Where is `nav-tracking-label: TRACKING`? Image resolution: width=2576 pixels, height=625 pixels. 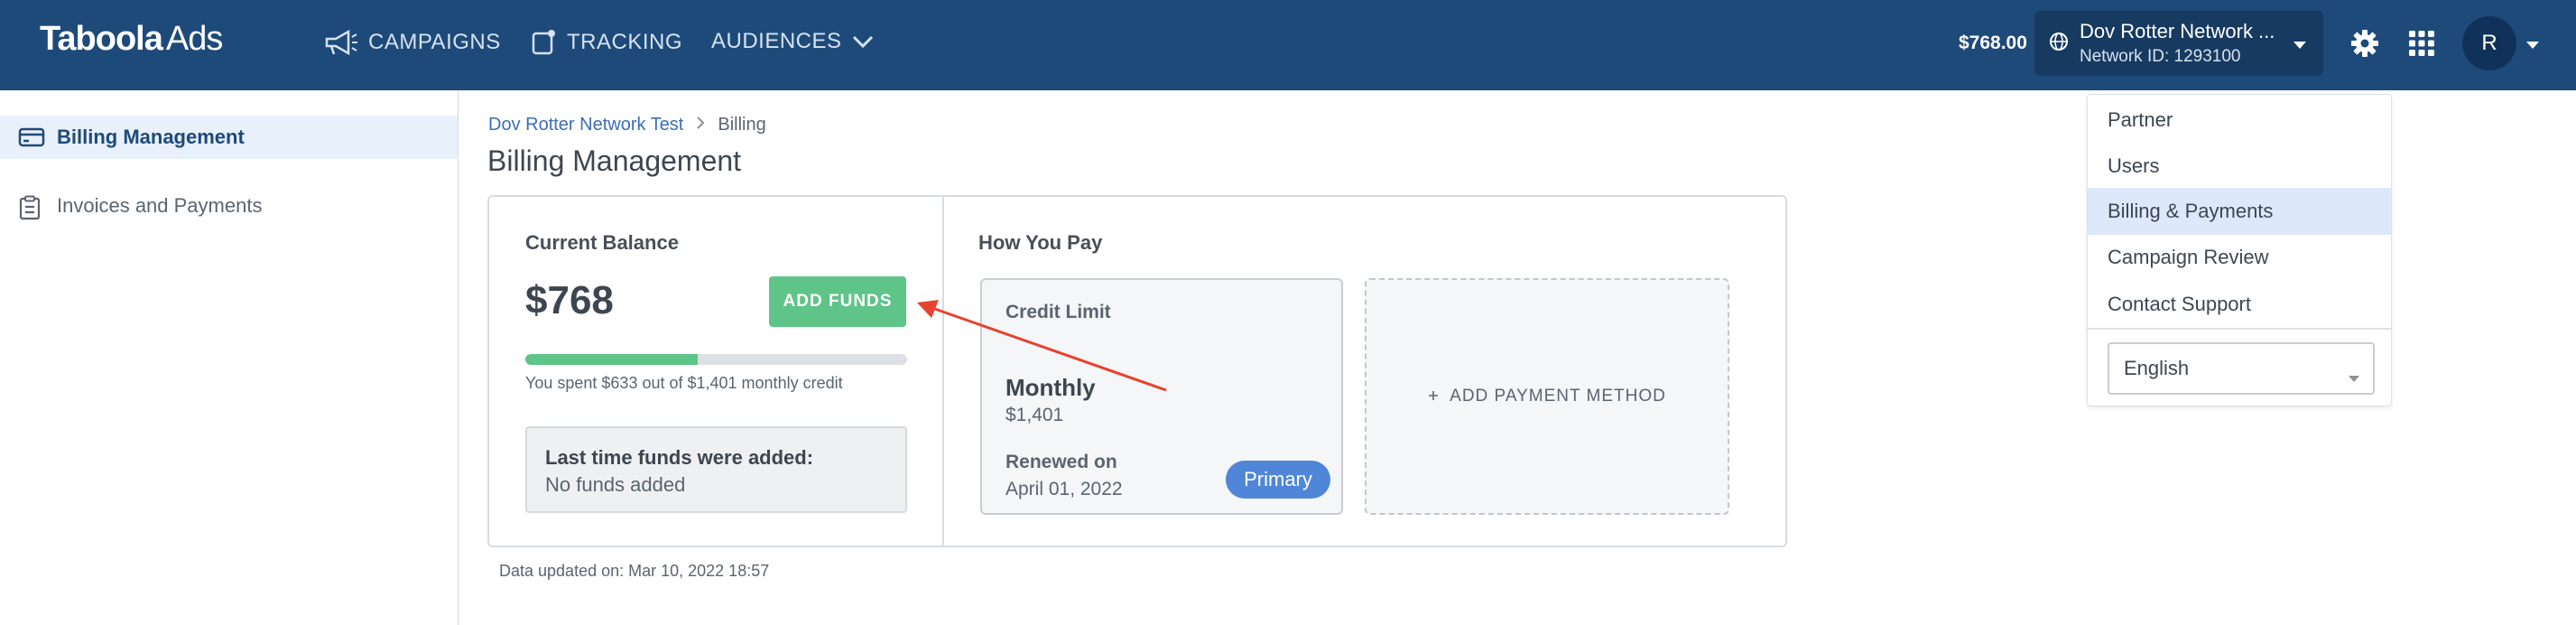
nav-tracking-label: TRACKING is located at coordinates (625, 42).